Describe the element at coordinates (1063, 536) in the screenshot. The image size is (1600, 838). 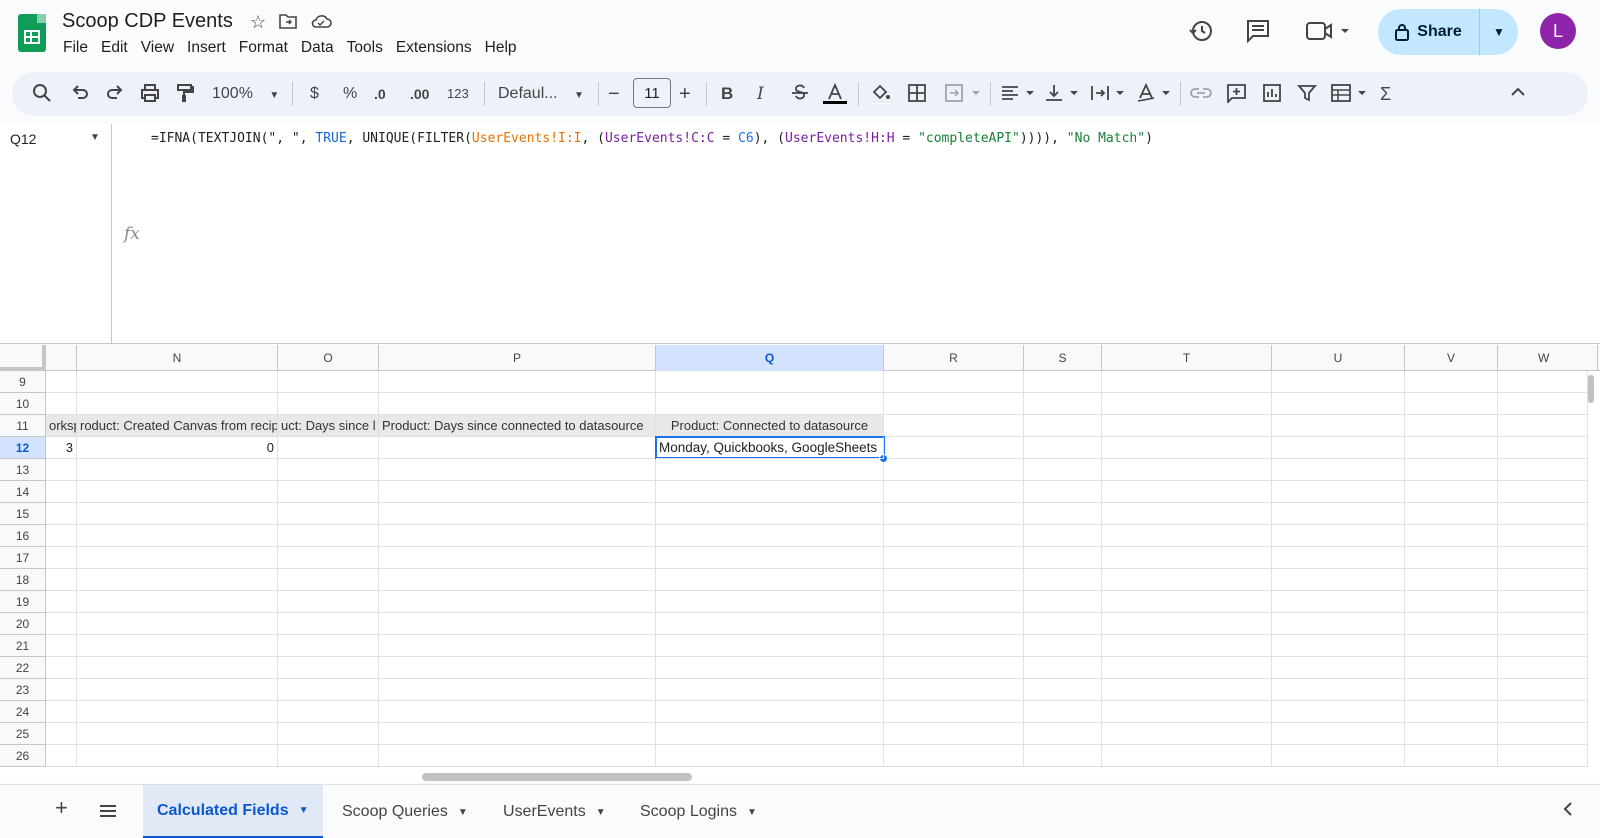
I see `cell-s16` at that location.